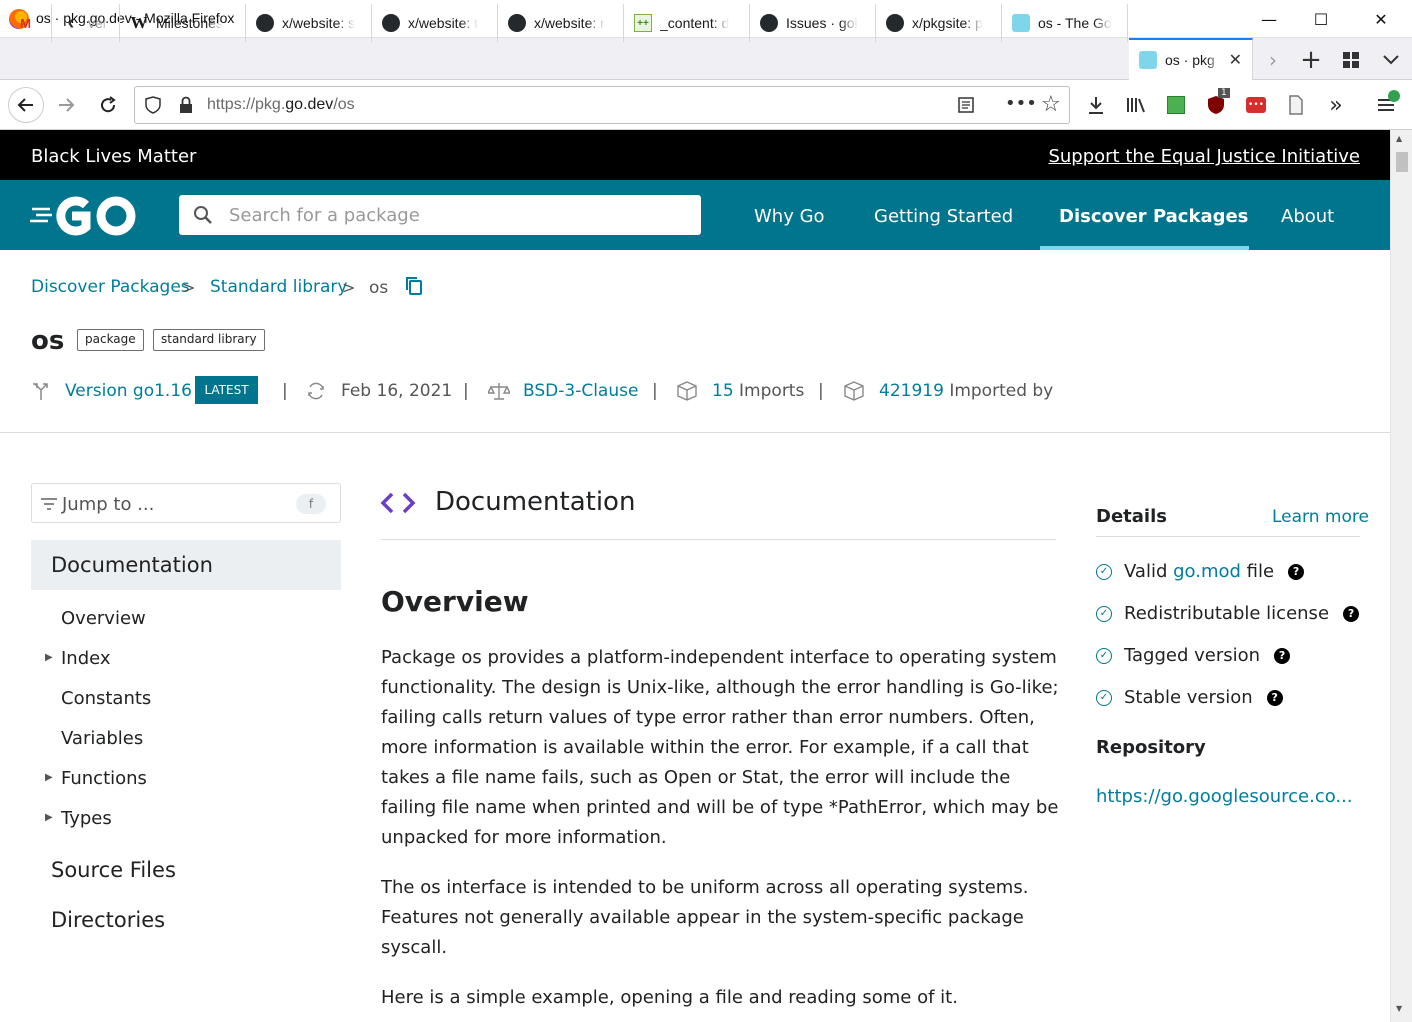 The width and height of the screenshot is (1412, 1022). I want to click on header-divider, so click(695, 432).